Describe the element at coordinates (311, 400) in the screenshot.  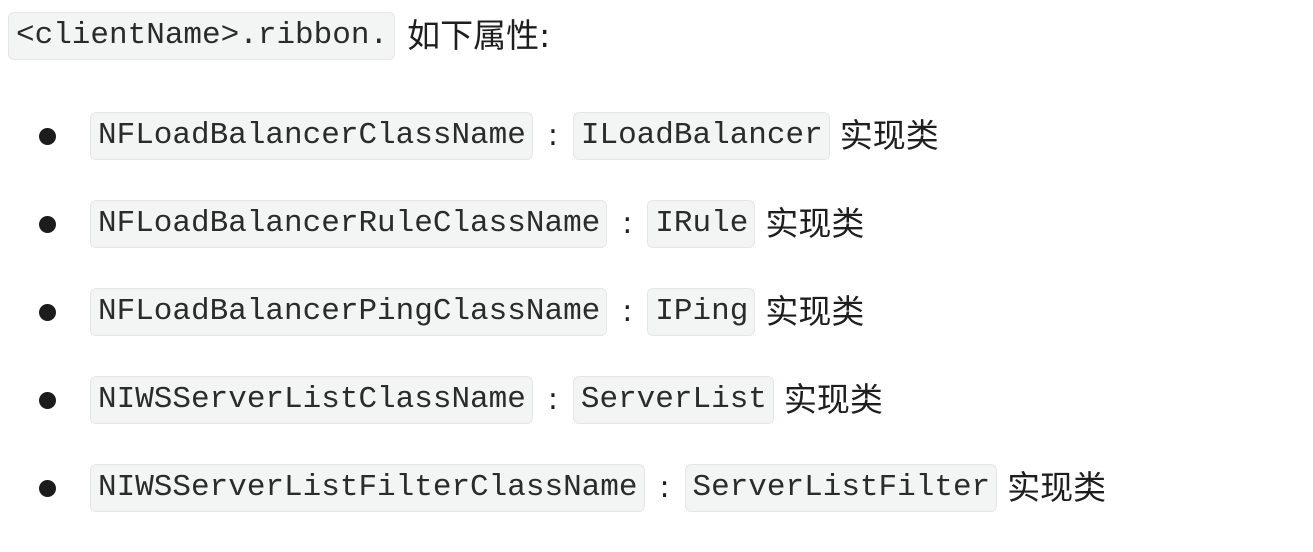
I see `property-name-code: NIWSServerListClassName` at that location.